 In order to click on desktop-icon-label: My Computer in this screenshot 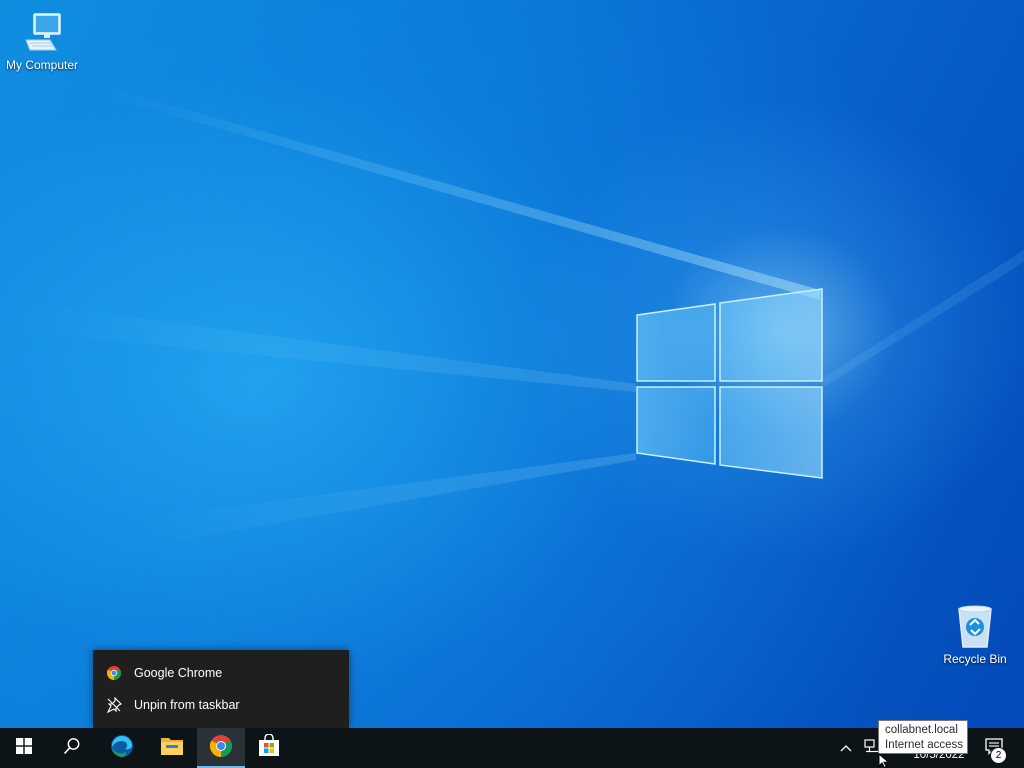, I will do `click(42, 65)`.